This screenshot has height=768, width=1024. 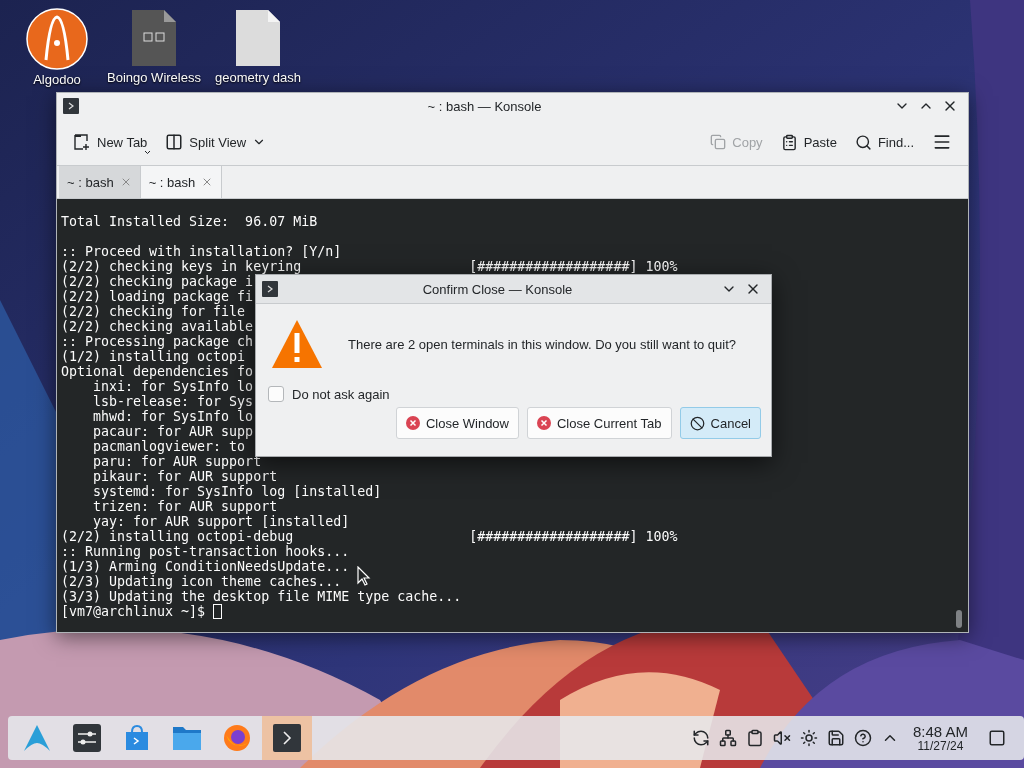 I want to click on checkbox-label: Do not ask again, so click(x=341, y=394).